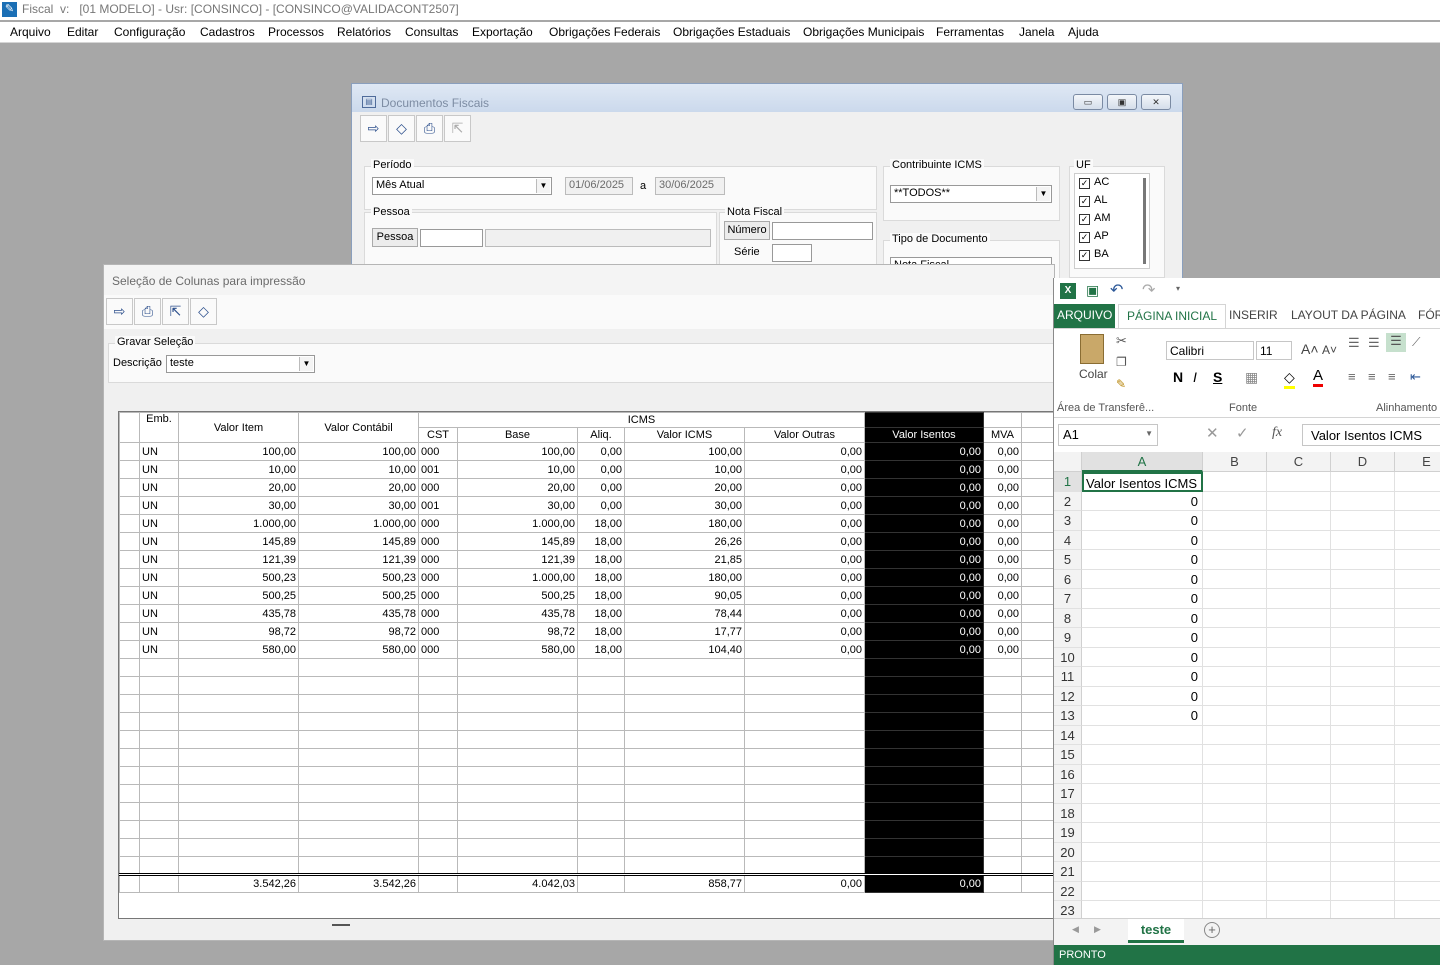 The height and width of the screenshot is (965, 1440). Describe the element at coordinates (1119, 220) in the screenshot. I see `uf-item-am: ✓ AM` at that location.